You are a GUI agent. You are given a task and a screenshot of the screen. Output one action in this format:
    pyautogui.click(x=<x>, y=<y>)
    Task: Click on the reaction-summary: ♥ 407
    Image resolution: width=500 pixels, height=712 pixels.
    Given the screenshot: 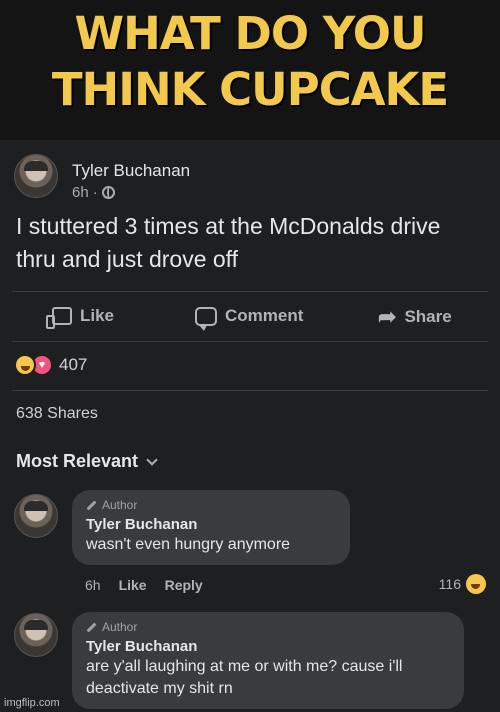 What is the action you would take?
    pyautogui.click(x=50, y=365)
    